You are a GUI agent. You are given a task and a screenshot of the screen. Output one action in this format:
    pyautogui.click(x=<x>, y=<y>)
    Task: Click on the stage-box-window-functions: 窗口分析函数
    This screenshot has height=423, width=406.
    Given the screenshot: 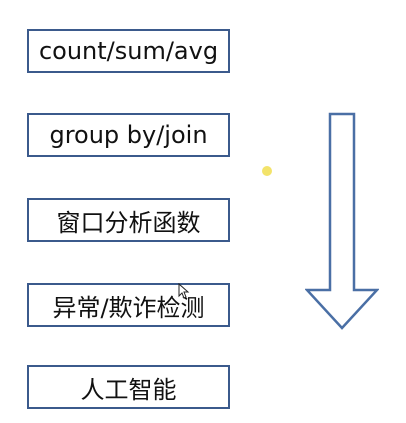 What is the action you would take?
    pyautogui.click(x=128, y=220)
    